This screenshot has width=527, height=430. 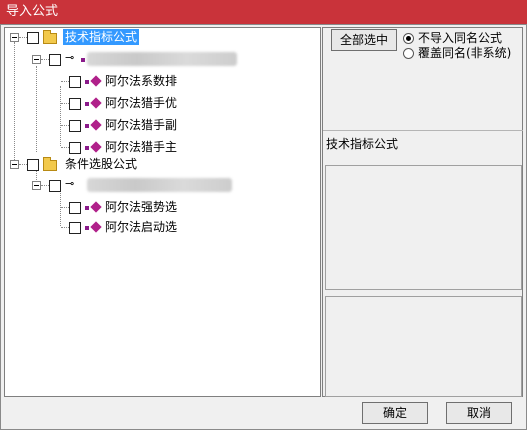 What do you see at coordinates (364, 40) in the screenshot?
I see `select-all-button: 全部选中` at bounding box center [364, 40].